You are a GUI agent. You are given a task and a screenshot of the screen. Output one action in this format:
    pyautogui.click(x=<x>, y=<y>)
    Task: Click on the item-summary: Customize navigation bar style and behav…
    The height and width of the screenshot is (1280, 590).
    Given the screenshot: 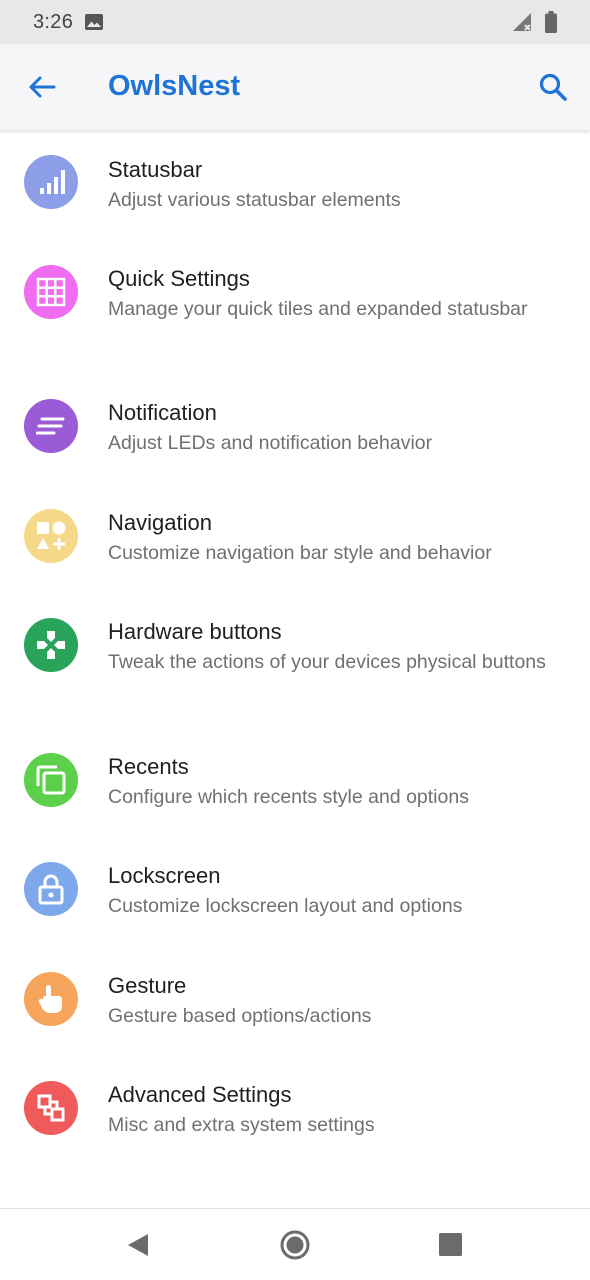 What is the action you would take?
    pyautogui.click(x=300, y=553)
    